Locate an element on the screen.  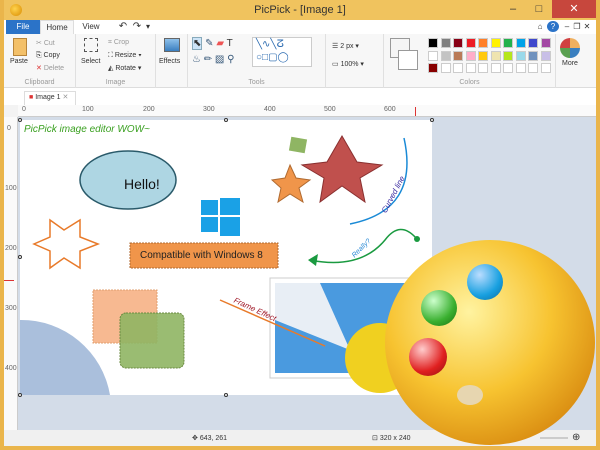
doc-restore-icon: ❐ is located at coordinates (577, 27).